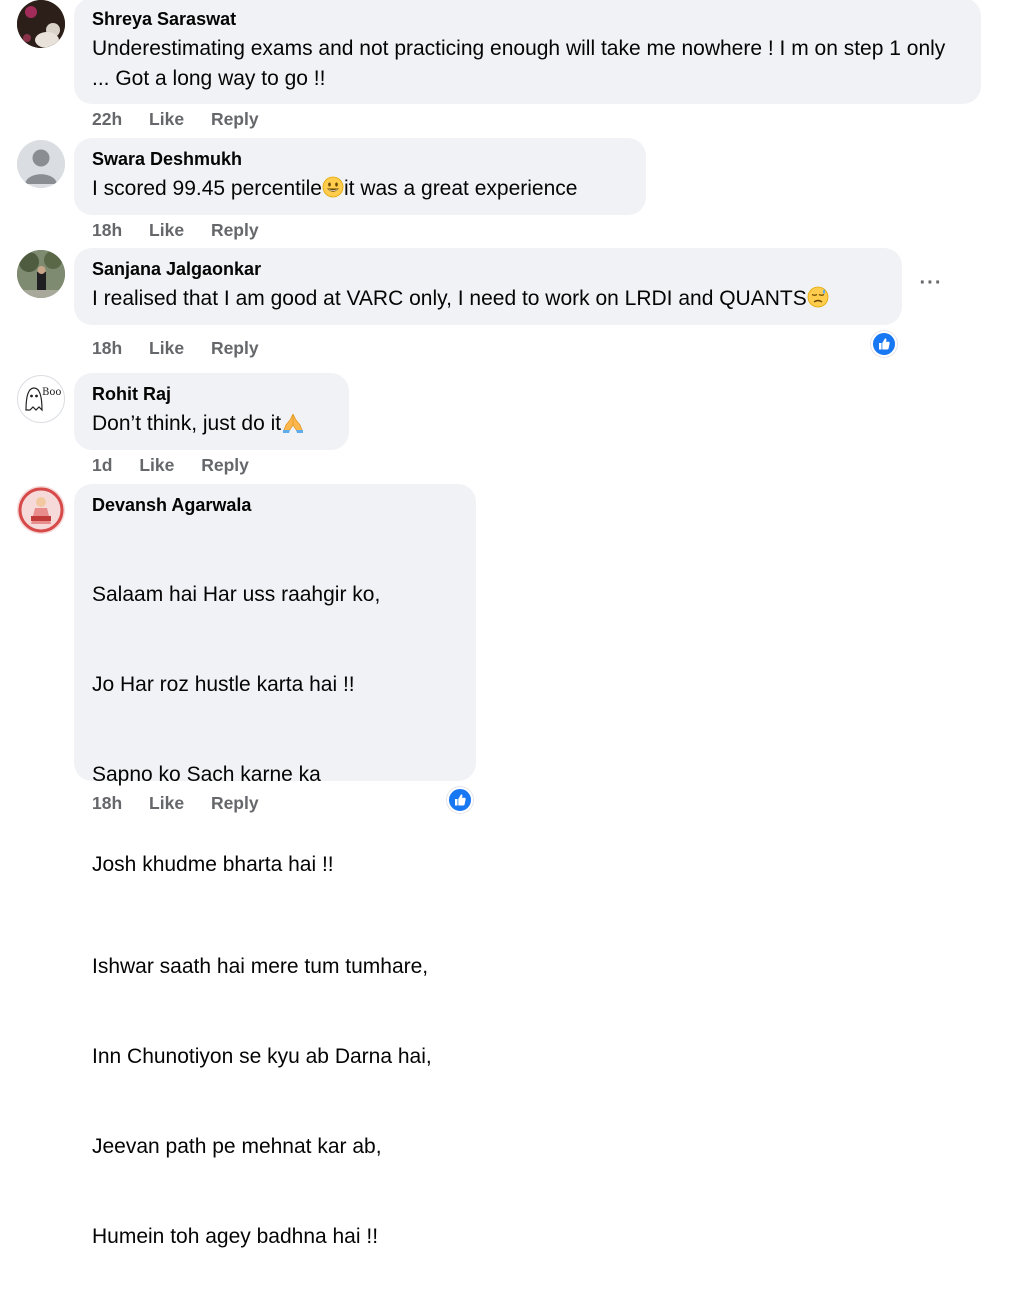 The width and height of the screenshot is (1024, 1312). I want to click on comment-actions: 22h Like Reply, so click(175, 119).